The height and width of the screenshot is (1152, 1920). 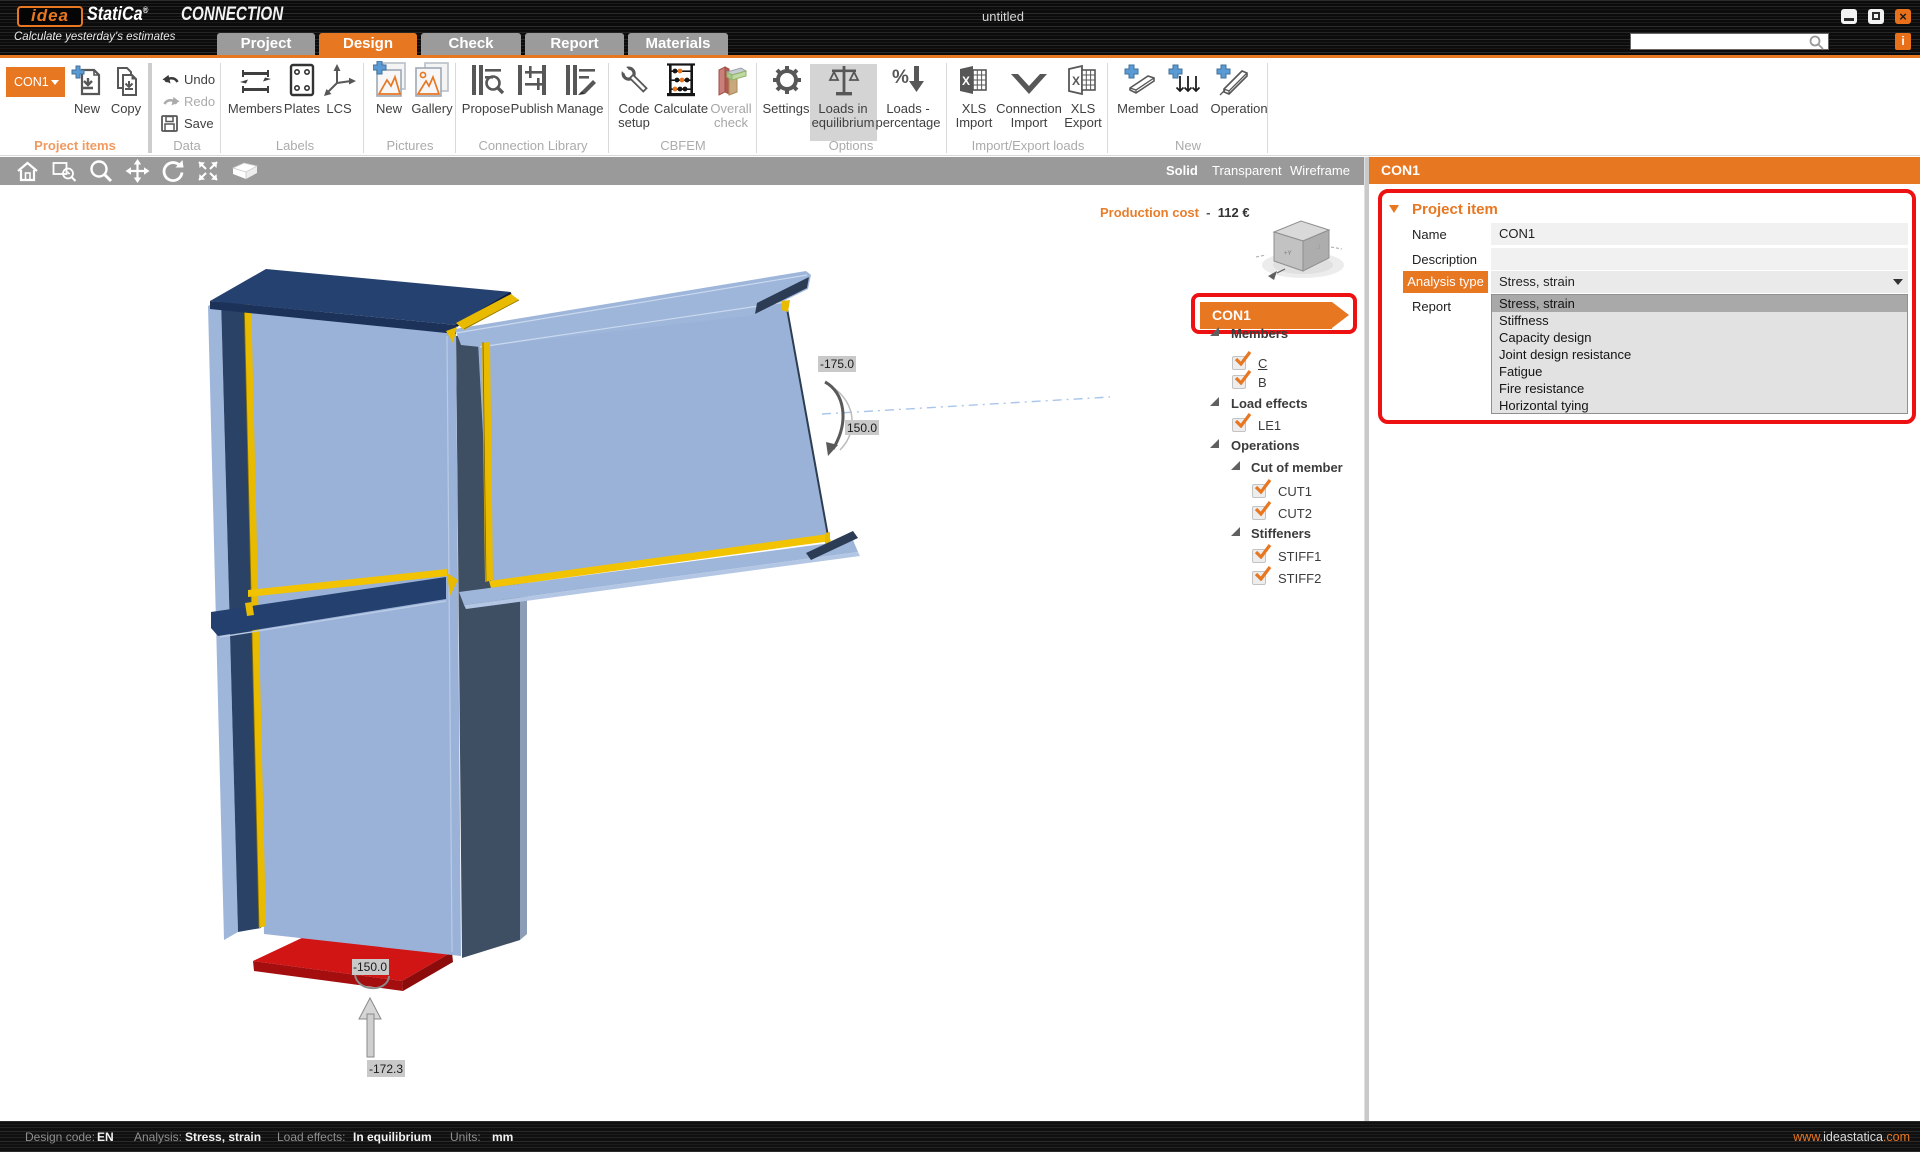 I want to click on svg-text: -175.0, so click(x=837, y=364).